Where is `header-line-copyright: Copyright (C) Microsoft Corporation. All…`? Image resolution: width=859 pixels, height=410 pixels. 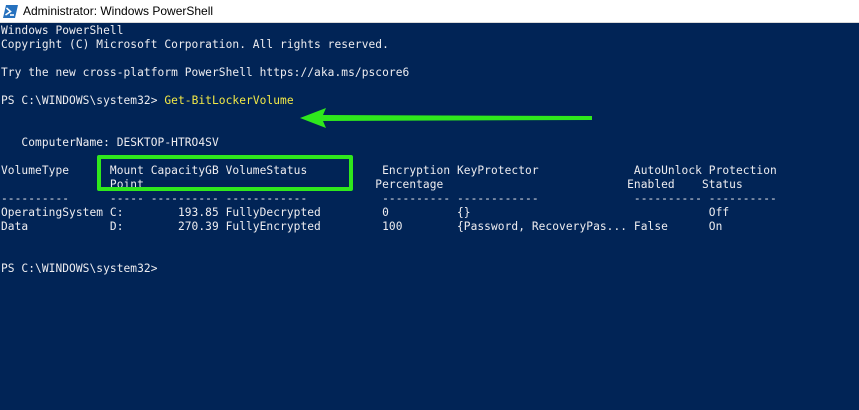
header-line-copyright: Copyright (C) Microsoft Corporation. All… is located at coordinates (195, 44).